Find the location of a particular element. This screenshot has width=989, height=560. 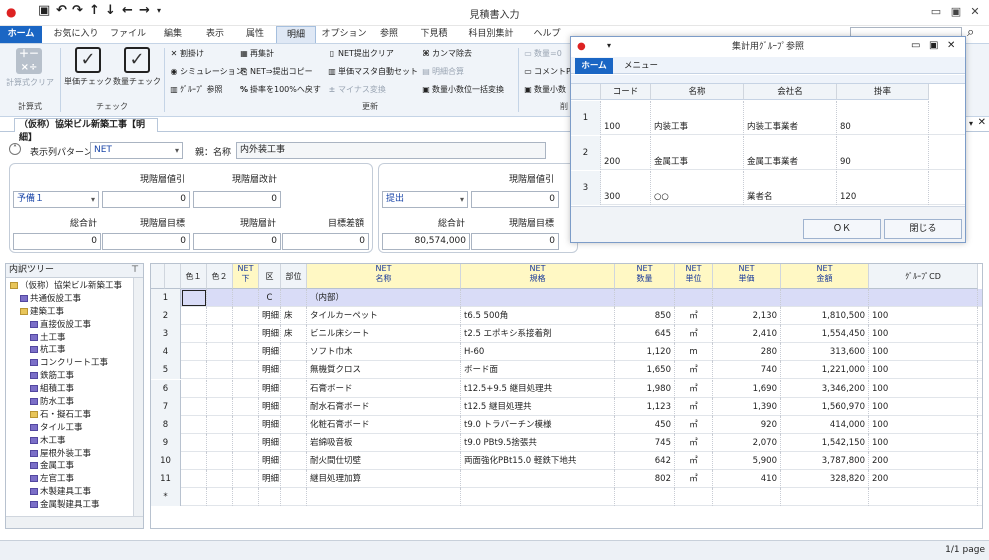

cell-name: 岩綿吸音板 is located at coordinates (384, 442).